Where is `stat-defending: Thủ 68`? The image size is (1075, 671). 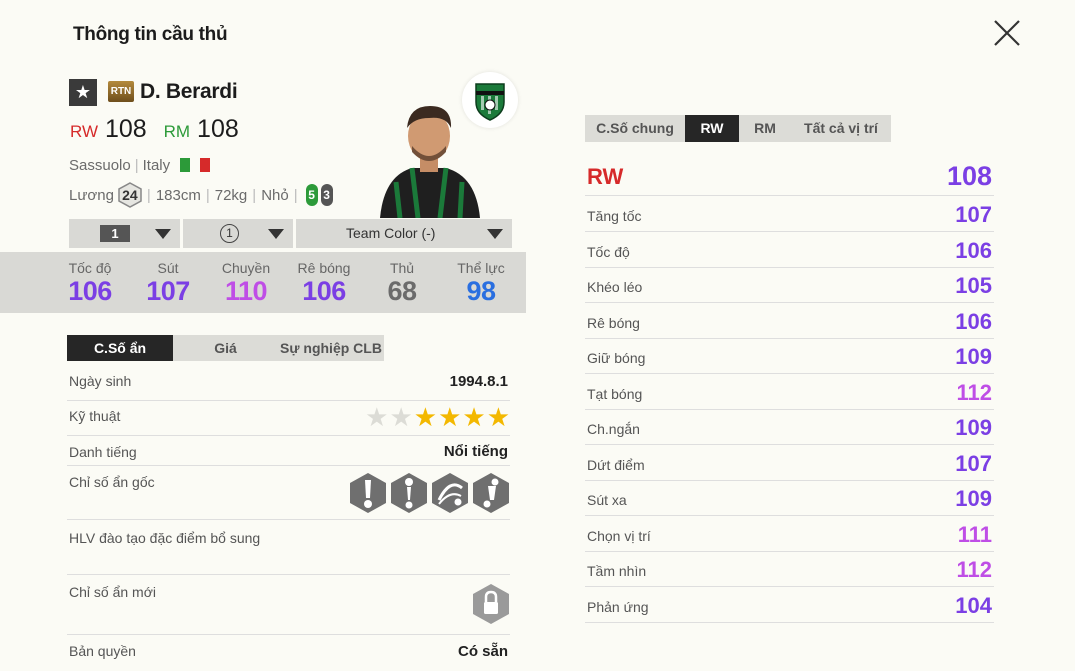 stat-defending: Thủ 68 is located at coordinates (402, 283).